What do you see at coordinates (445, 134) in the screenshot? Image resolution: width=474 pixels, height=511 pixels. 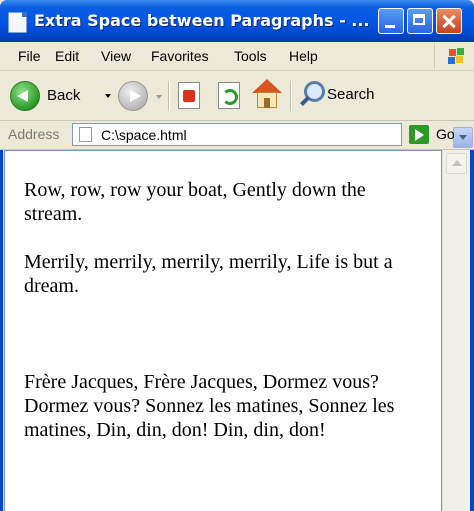 I see `go-label: Go` at bounding box center [445, 134].